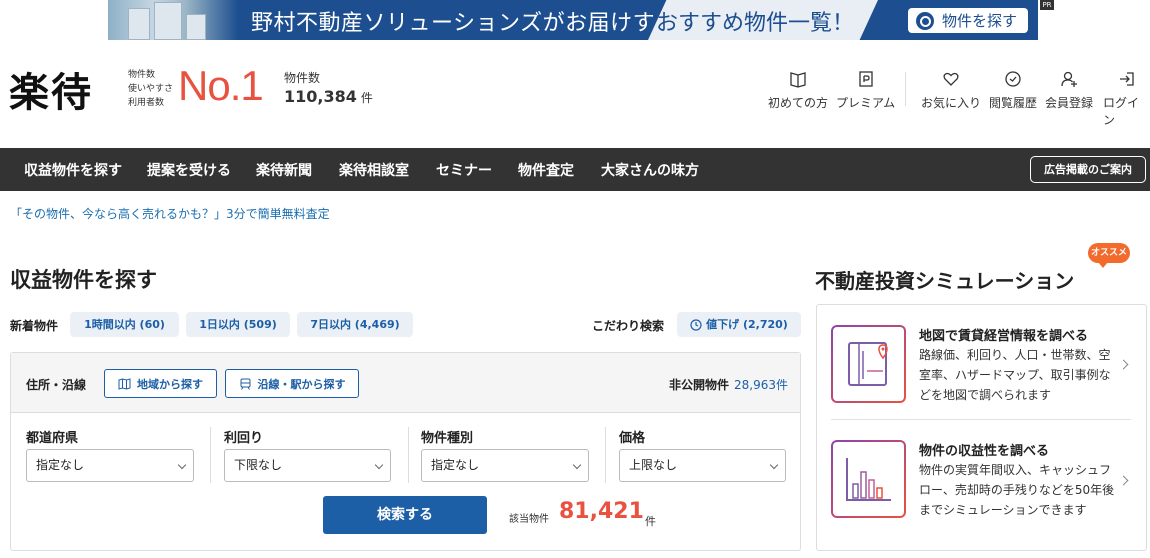  I want to click on login-icon, so click(1126, 79).